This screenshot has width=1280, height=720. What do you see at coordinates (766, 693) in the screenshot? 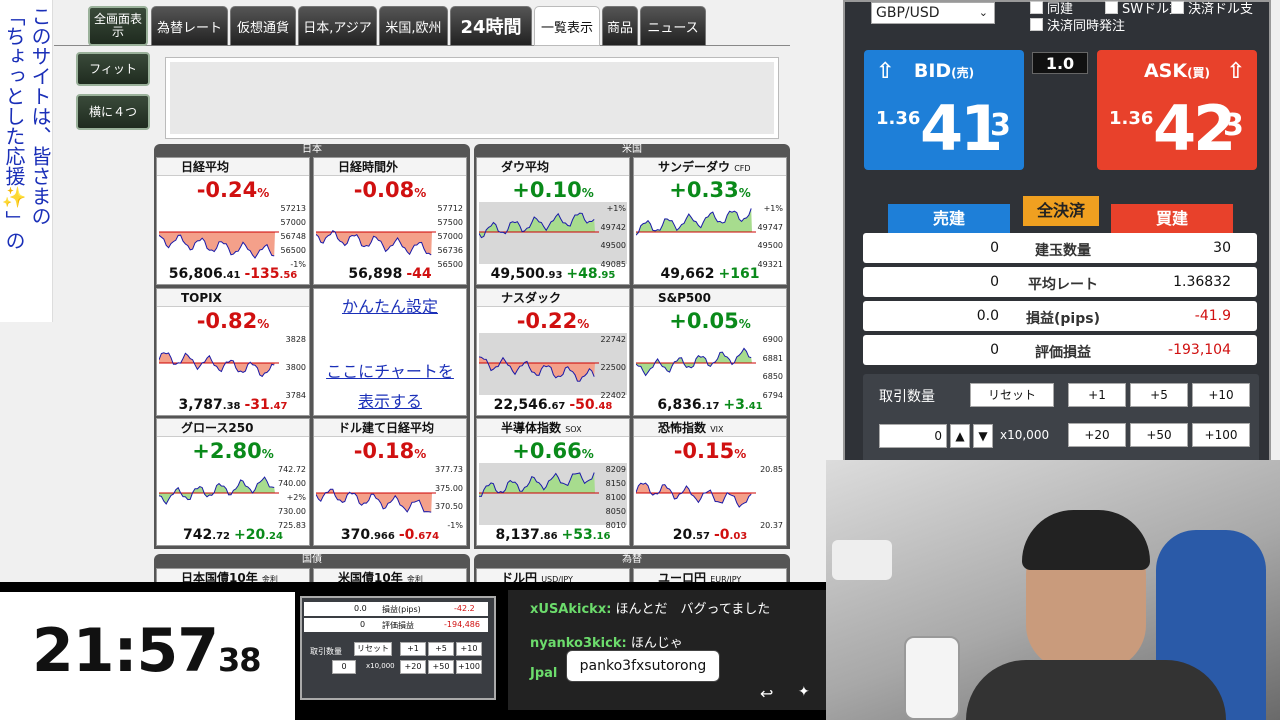
I see `reply-icon: ↩` at bounding box center [766, 693].